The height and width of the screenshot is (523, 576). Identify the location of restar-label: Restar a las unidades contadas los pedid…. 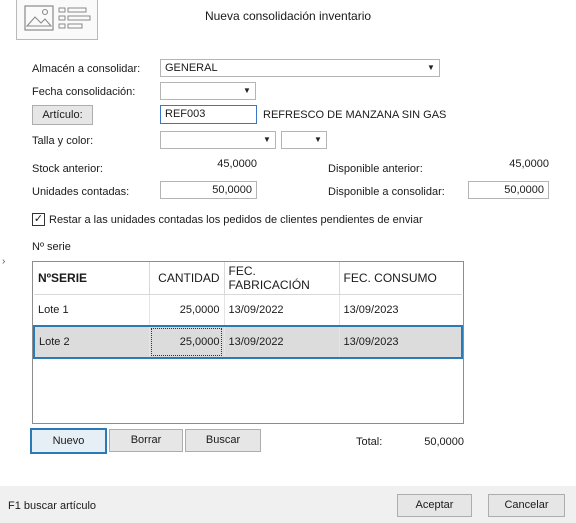
(236, 220).